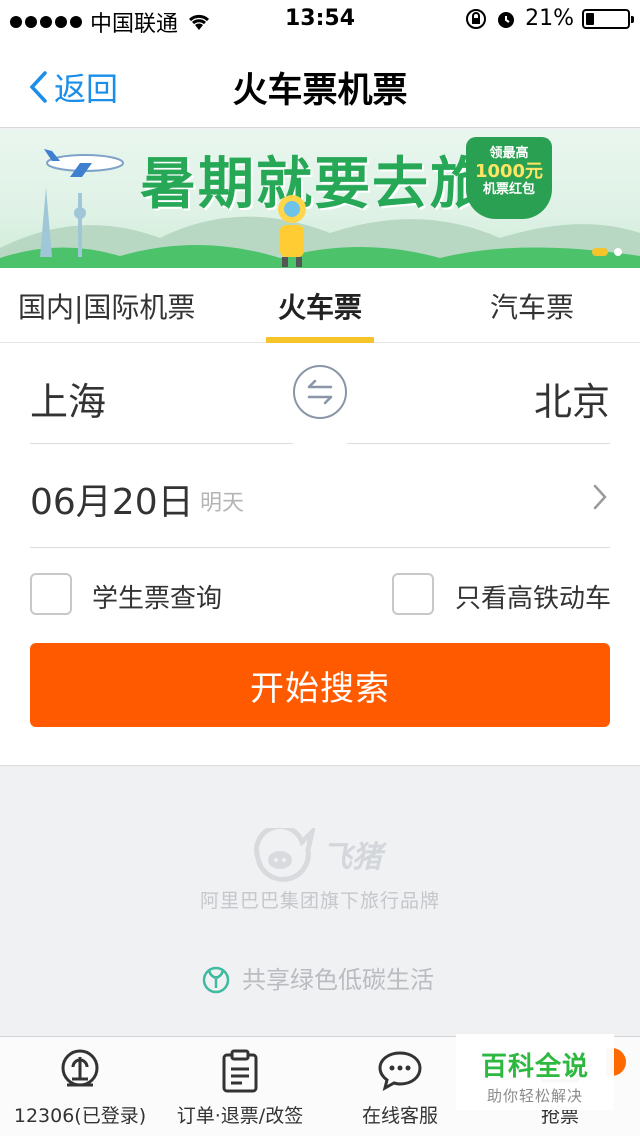 Image resolution: width=640 pixels, height=1136 pixels. Describe the element at coordinates (80, 1068) in the screenshot. I see `train-icon` at that location.